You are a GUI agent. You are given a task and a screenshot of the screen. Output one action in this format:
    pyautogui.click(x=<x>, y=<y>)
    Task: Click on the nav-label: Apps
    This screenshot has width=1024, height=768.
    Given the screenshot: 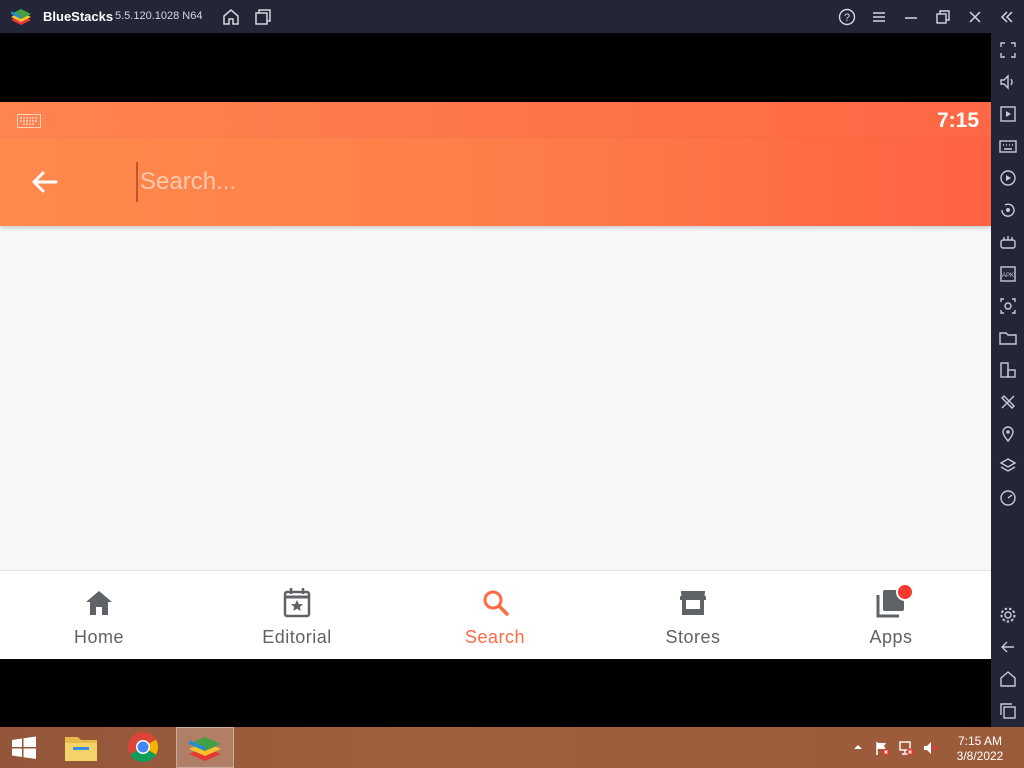 What is the action you would take?
    pyautogui.click(x=891, y=637)
    